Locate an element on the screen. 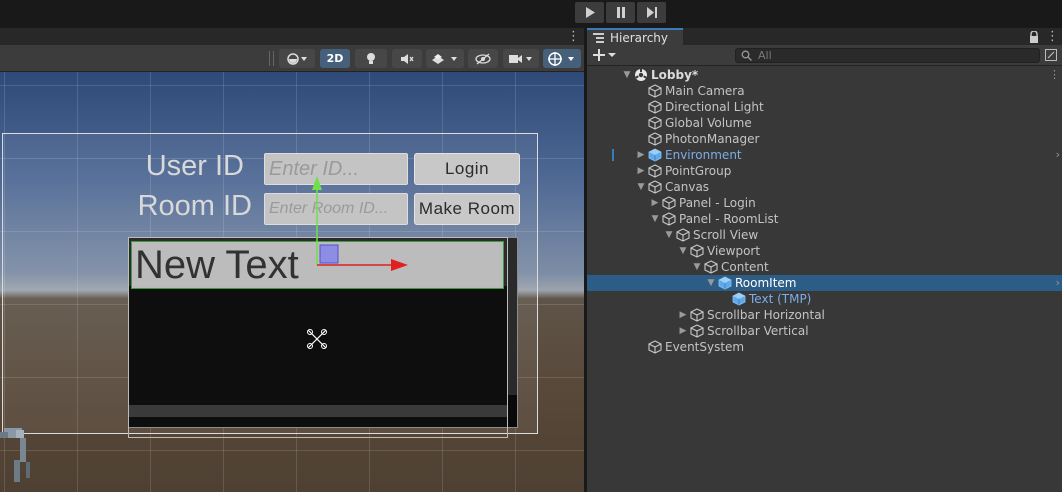 The width and height of the screenshot is (1062, 492). hierarchy-item-main-camera: Main Camera is located at coordinates (824, 91).